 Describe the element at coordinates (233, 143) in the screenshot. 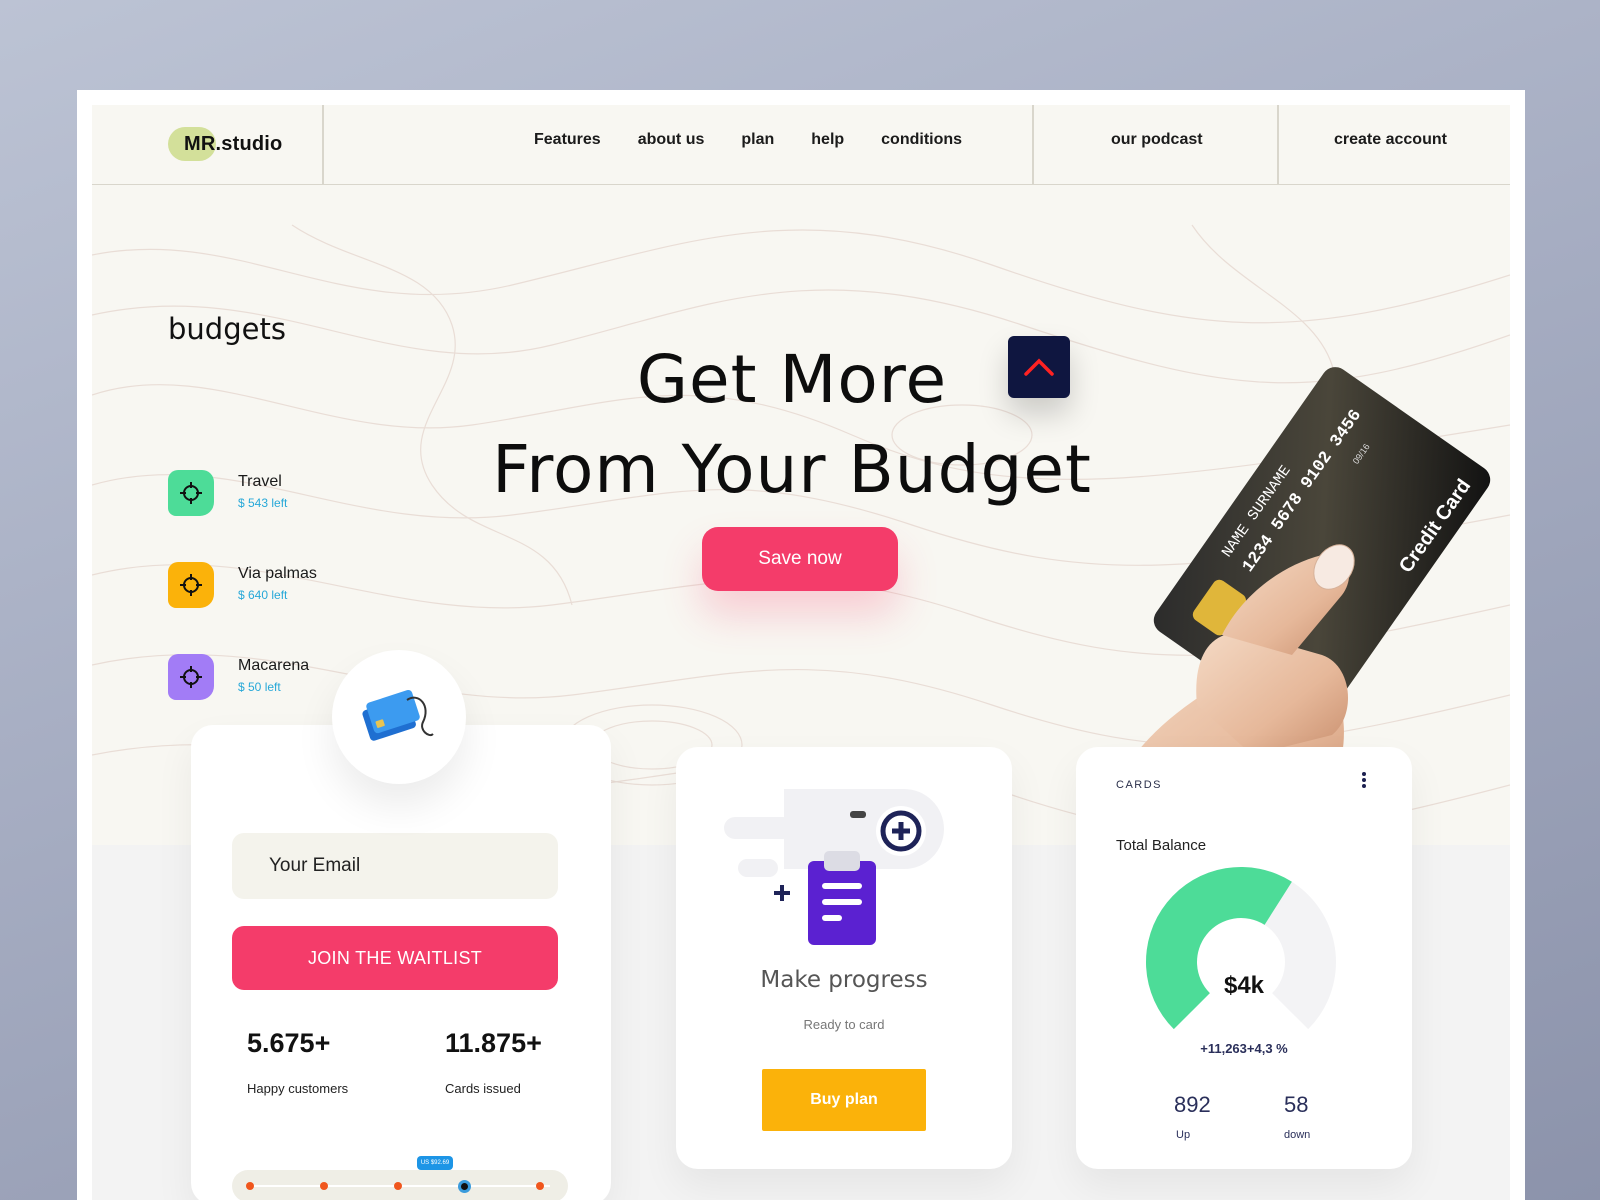

I see `logo-text: MR.studio` at that location.